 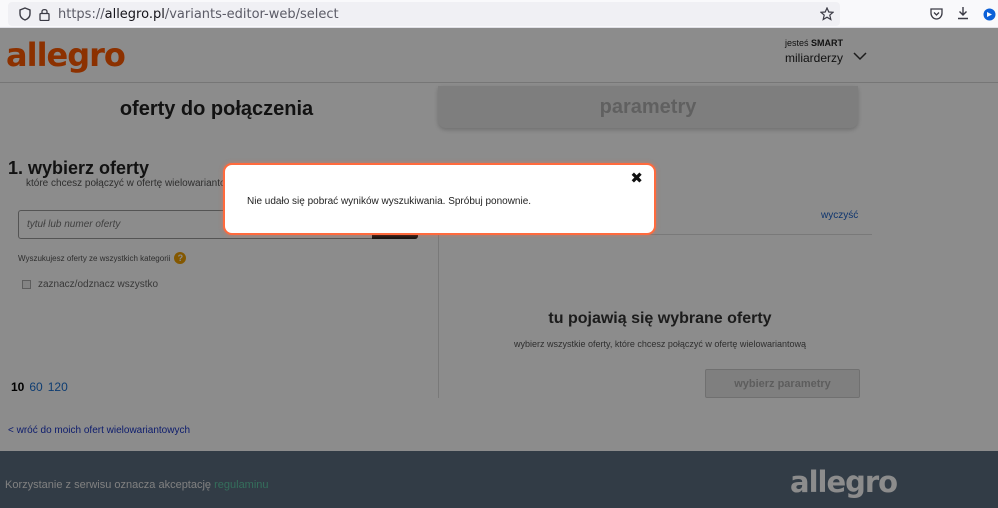 I want to click on extension-icon, so click(x=989, y=14).